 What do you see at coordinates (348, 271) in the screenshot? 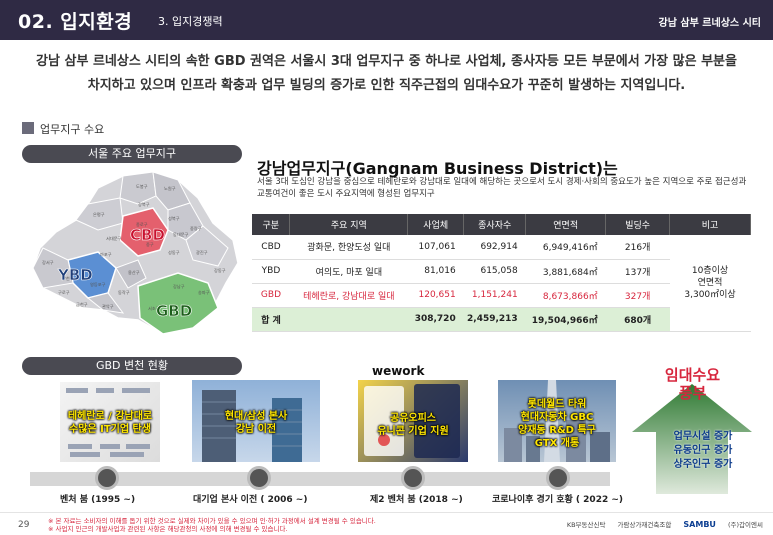
I see `table-cell: 여의도, 마포 일대` at bounding box center [348, 271].